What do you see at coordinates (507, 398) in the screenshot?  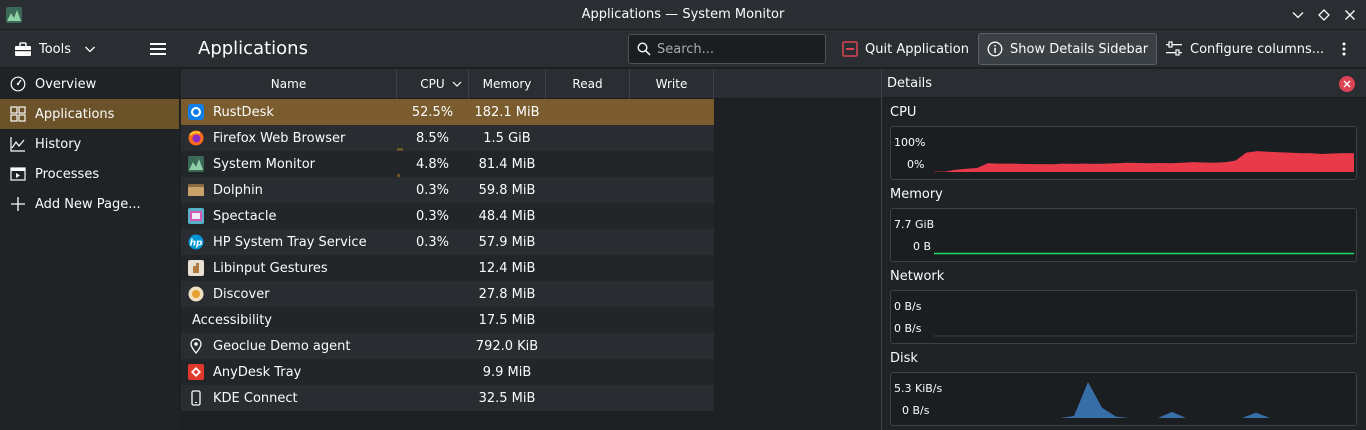 I see `app-memory: 32.5 MiB` at bounding box center [507, 398].